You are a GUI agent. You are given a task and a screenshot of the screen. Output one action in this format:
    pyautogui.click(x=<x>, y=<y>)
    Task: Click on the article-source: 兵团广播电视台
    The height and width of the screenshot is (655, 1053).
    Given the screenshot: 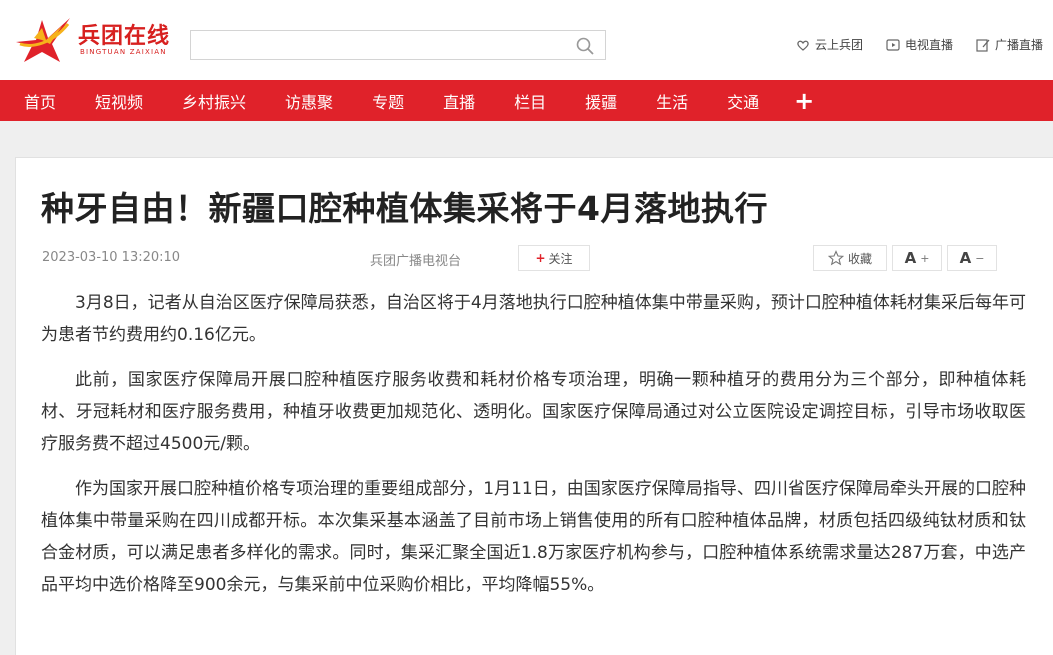 What is the action you would take?
    pyautogui.click(x=415, y=259)
    